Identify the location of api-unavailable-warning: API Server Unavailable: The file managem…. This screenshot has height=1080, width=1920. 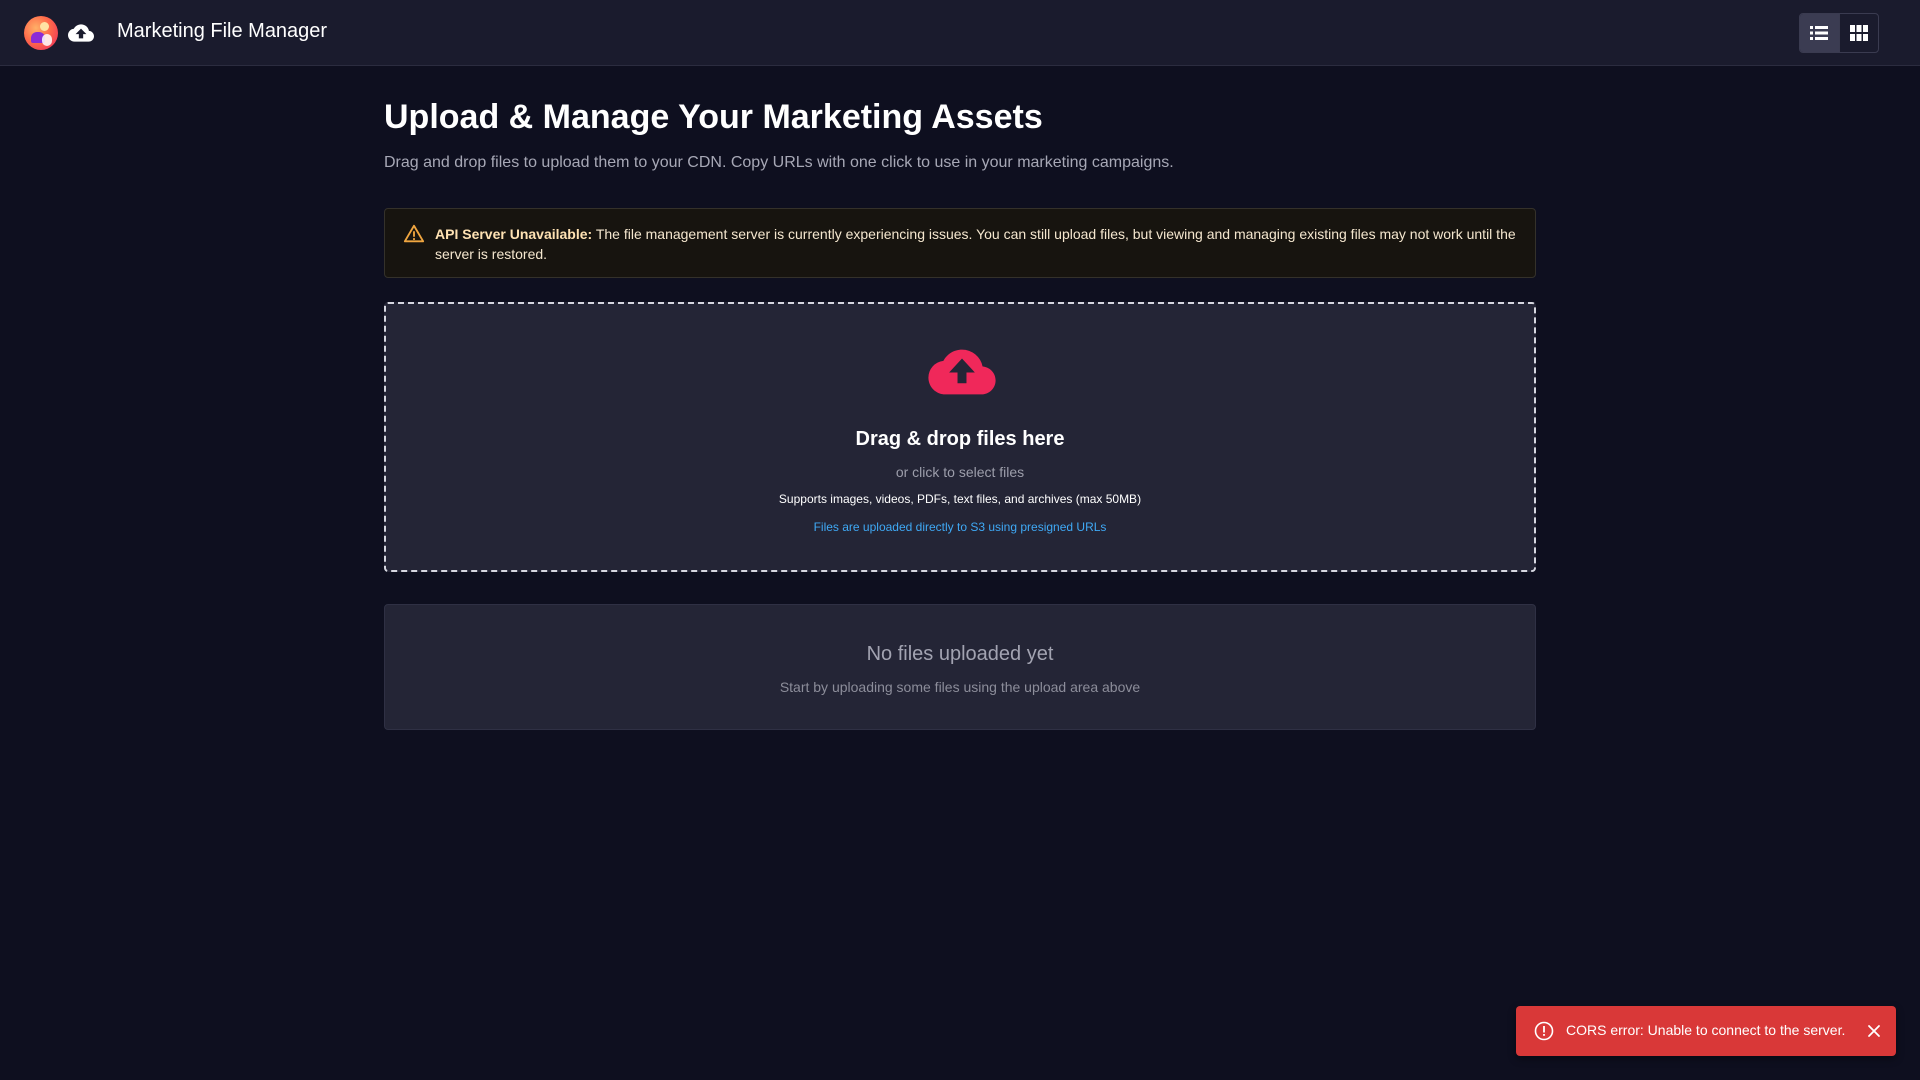
(960, 243).